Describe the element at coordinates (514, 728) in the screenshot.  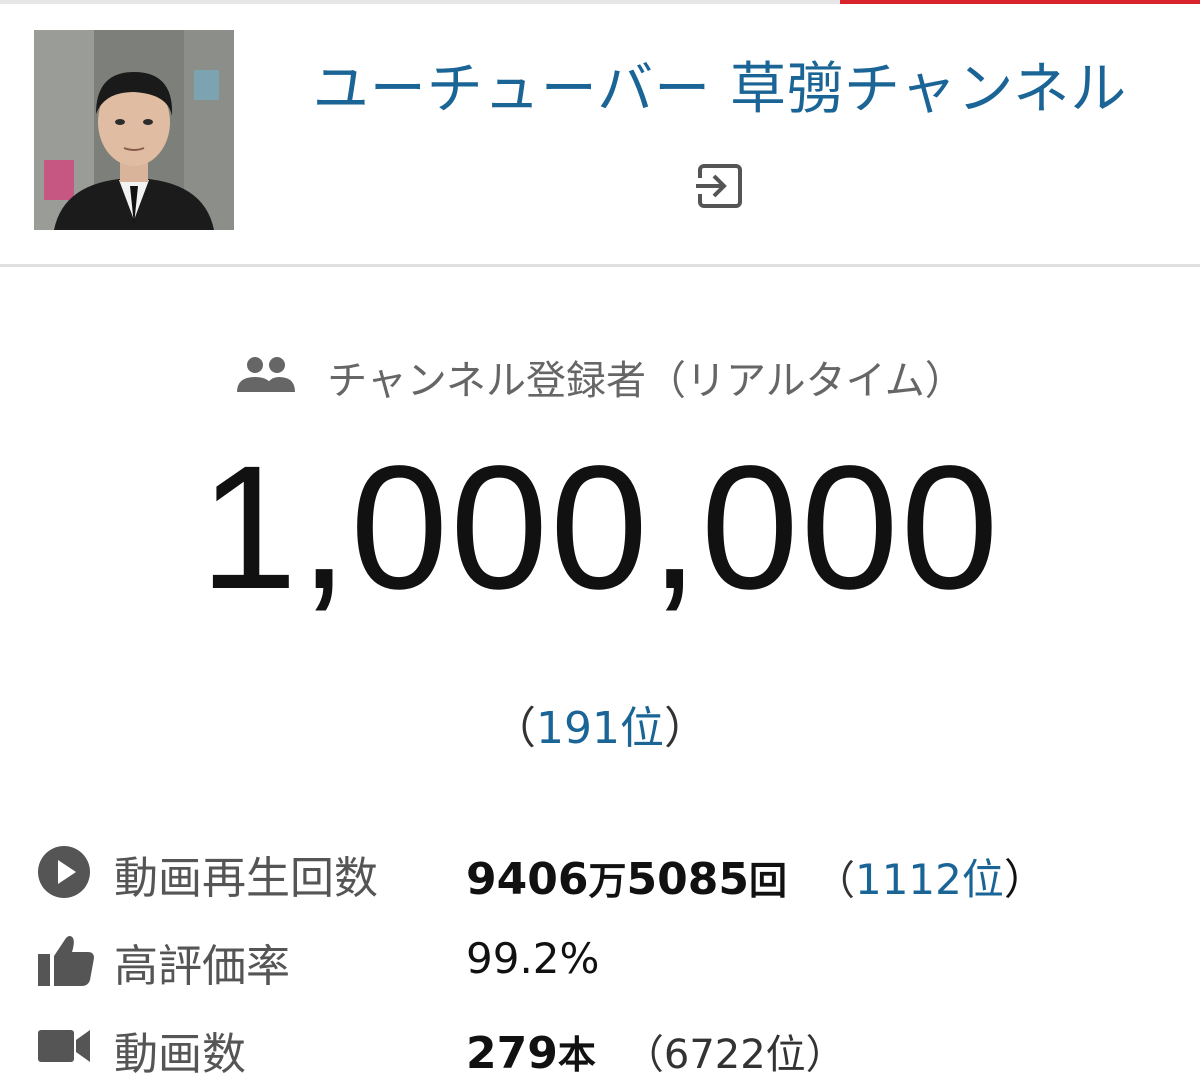
I see `rank-open-paren: （` at that location.